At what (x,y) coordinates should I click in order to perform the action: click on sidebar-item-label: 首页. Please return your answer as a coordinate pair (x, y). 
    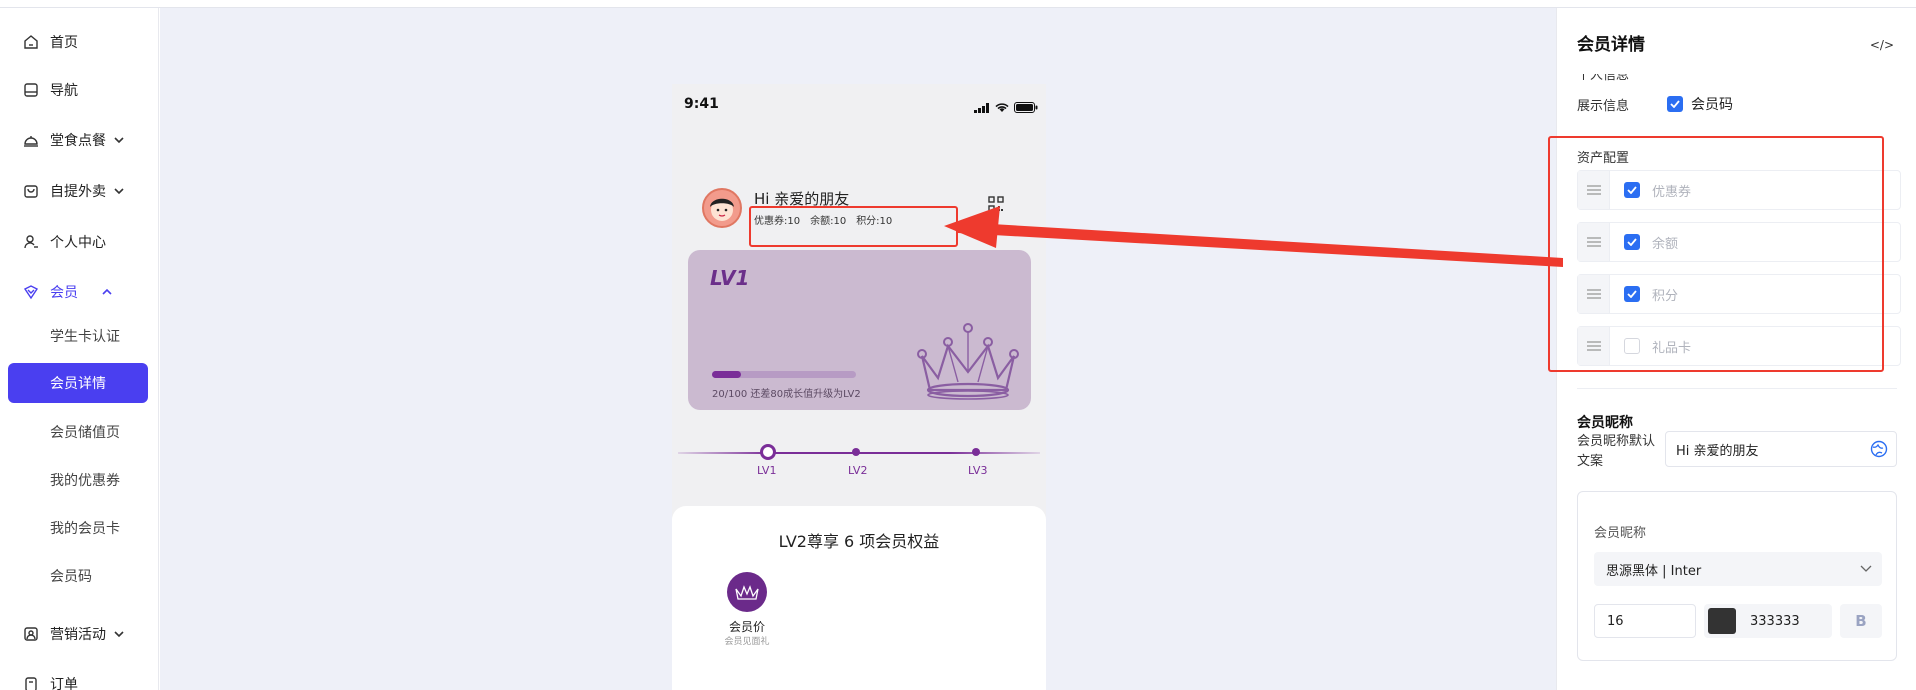
    Looking at the image, I should click on (64, 43).